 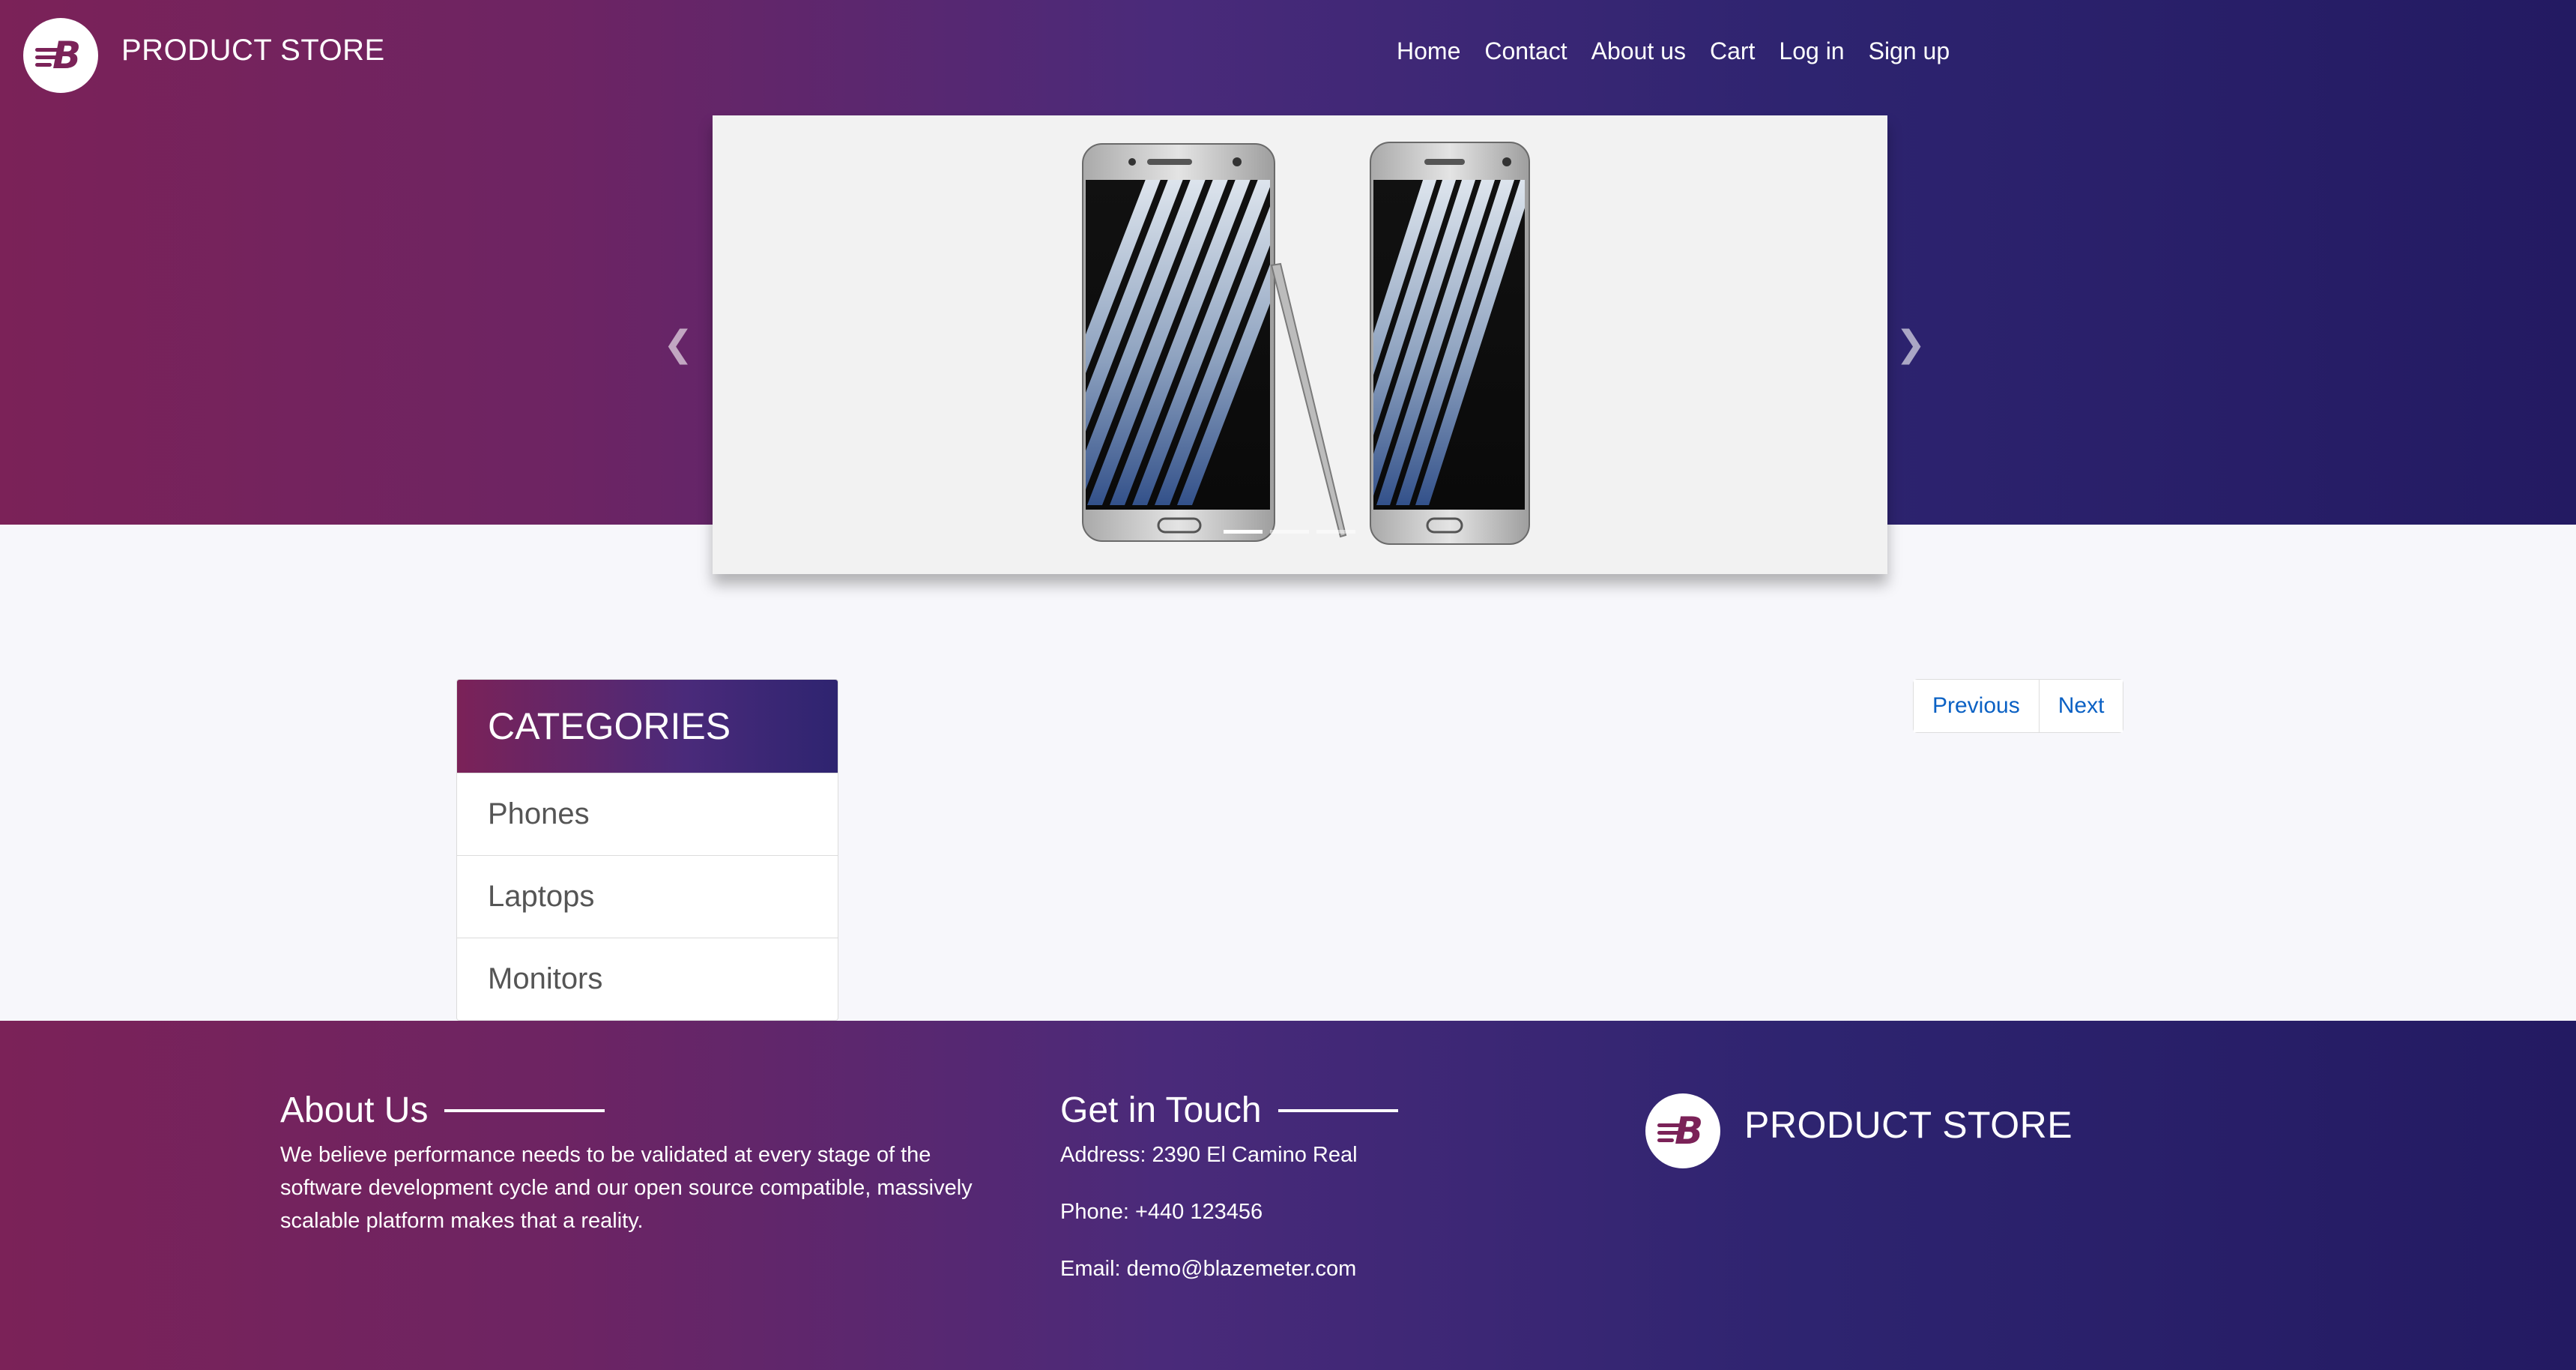 I want to click on categories-title: CATEGORIES, so click(x=647, y=726).